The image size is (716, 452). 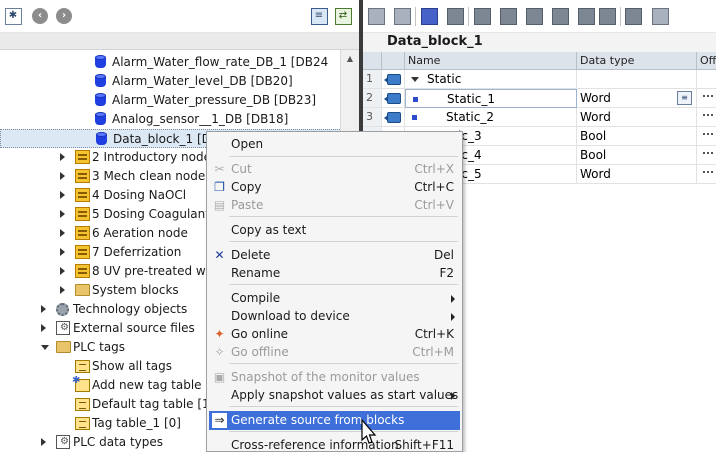 What do you see at coordinates (633, 16) in the screenshot?
I see `monitor-all-icon` at bounding box center [633, 16].